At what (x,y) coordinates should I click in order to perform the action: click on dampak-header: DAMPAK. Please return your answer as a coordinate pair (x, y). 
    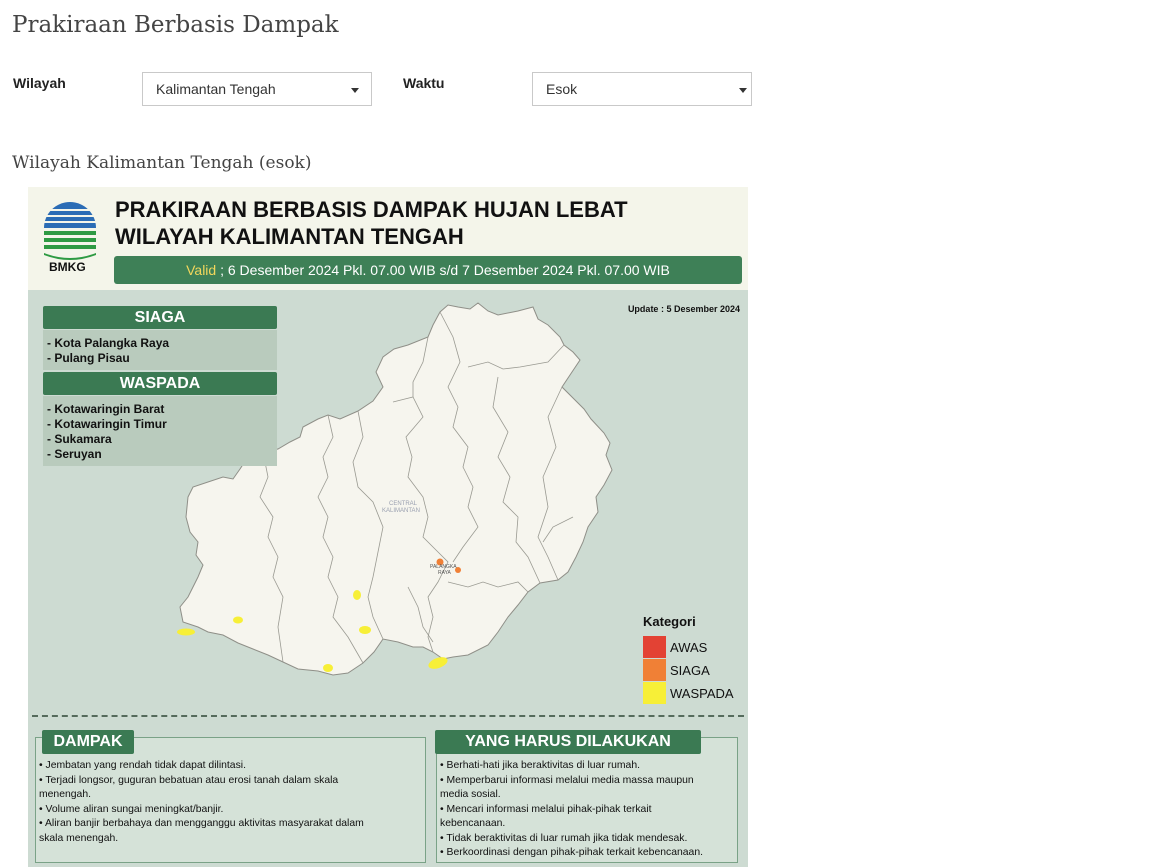
    Looking at the image, I should click on (88, 742).